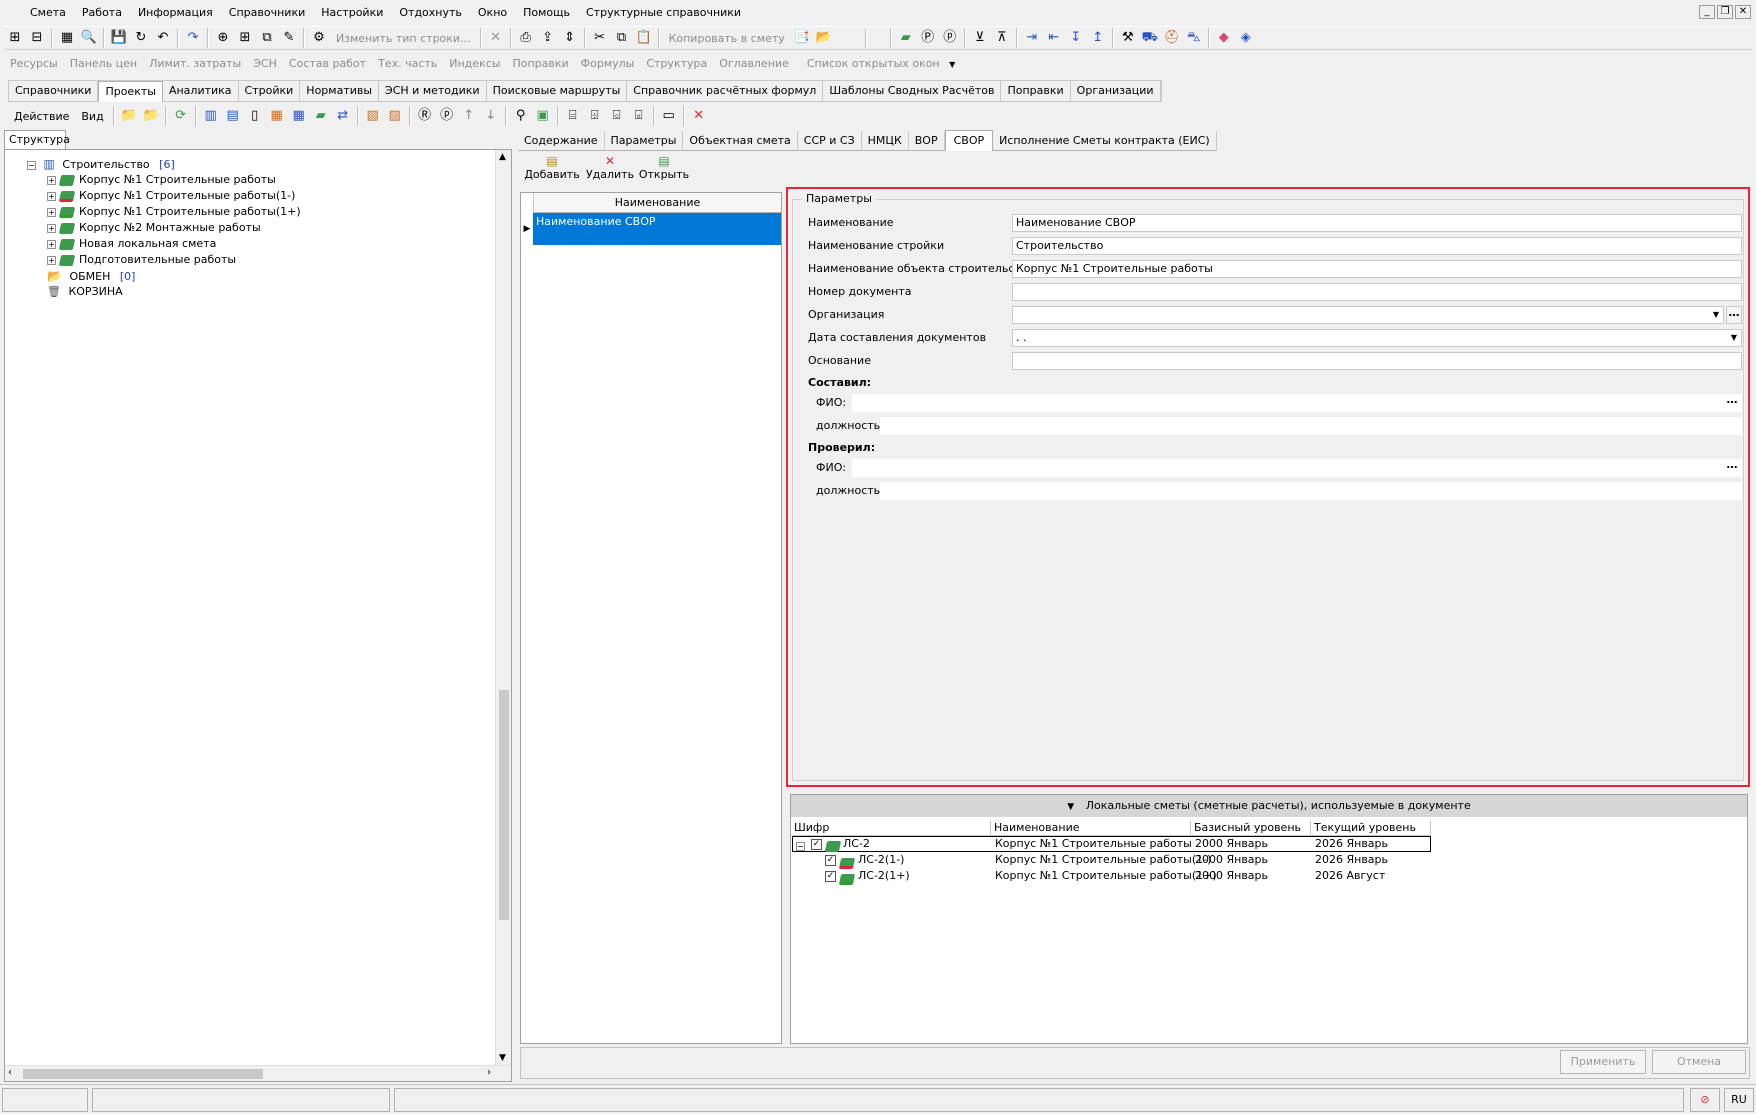 This screenshot has height=1114, width=1756. Describe the element at coordinates (195, 64) in the screenshot. I see `tb-limit-costs: Лимит. затраты` at that location.